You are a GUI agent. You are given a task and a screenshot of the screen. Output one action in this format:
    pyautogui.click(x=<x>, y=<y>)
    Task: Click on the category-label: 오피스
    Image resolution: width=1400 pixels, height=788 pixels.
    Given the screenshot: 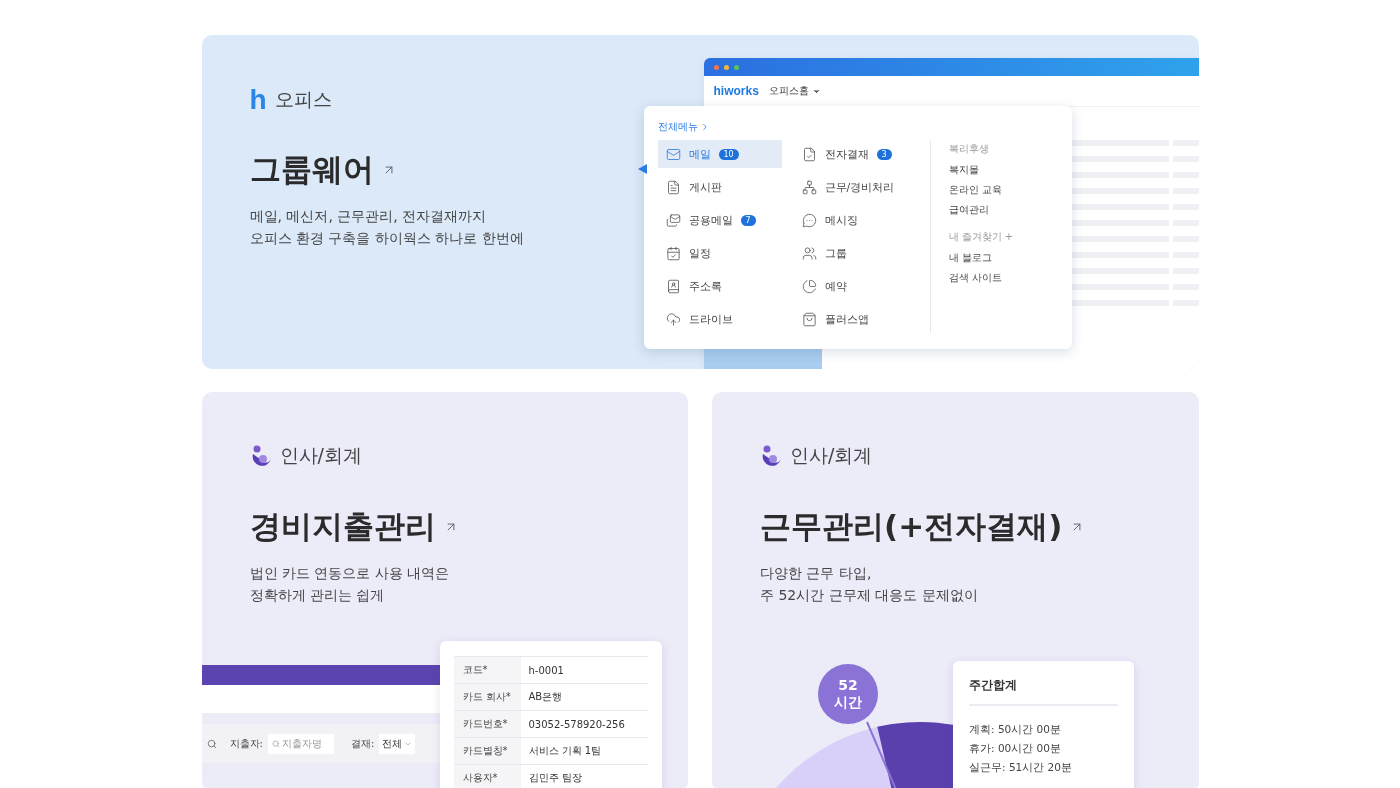 What is the action you would take?
    pyautogui.click(x=303, y=99)
    